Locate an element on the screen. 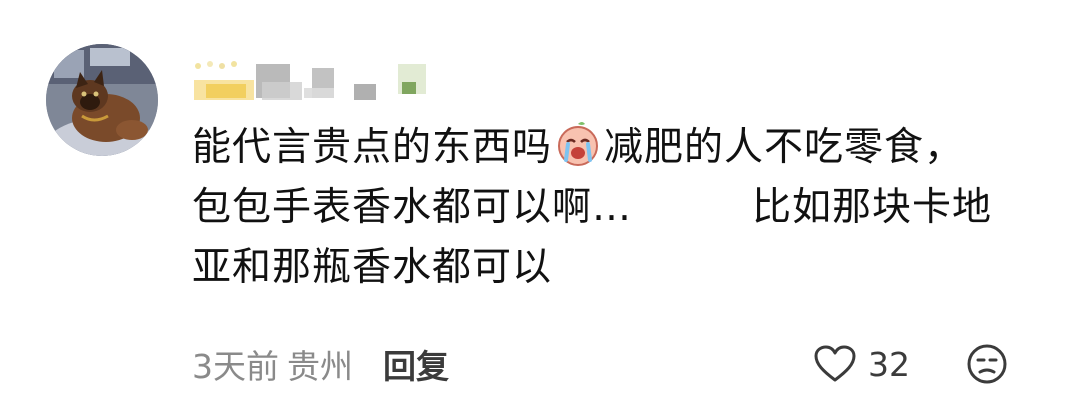 The width and height of the screenshot is (1076, 414). comment-meta: 3天前 贵州 回复 is located at coordinates (320, 364).